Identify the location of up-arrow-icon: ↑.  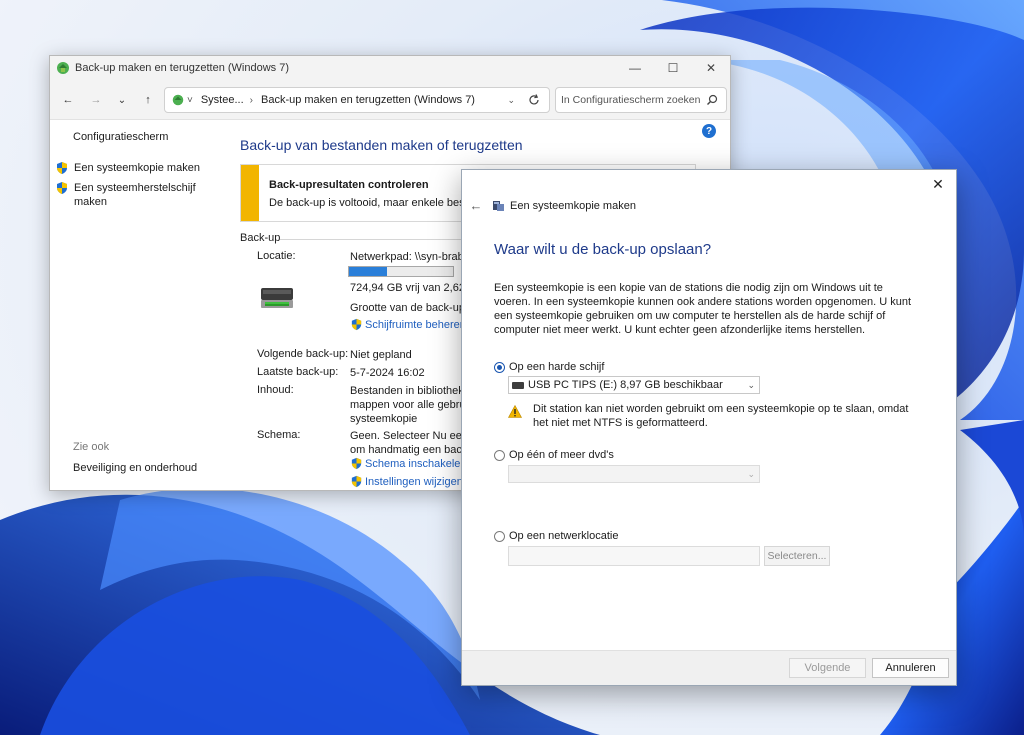
(148, 100).